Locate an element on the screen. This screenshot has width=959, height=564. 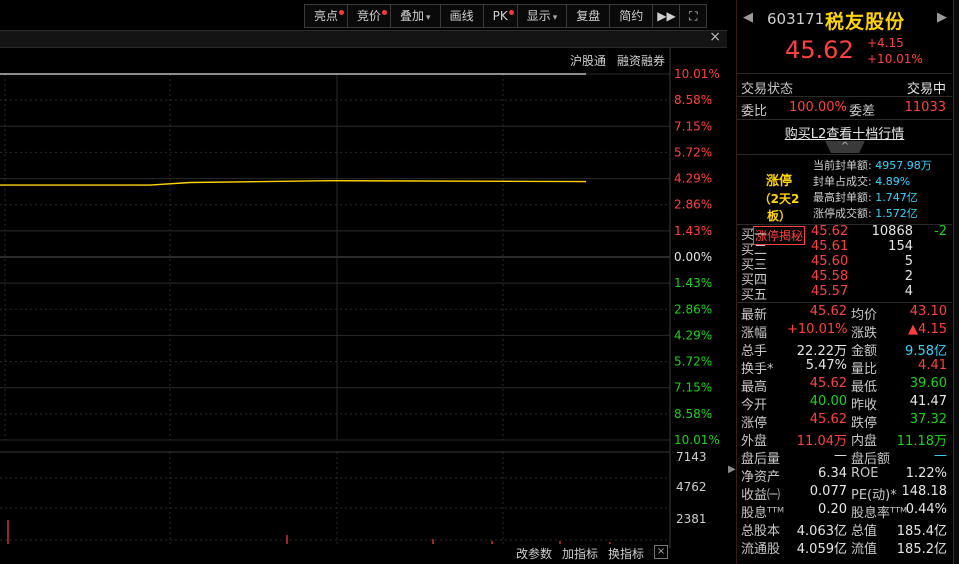
fast-forward-icon: ▶▶ is located at coordinates (666, 16).